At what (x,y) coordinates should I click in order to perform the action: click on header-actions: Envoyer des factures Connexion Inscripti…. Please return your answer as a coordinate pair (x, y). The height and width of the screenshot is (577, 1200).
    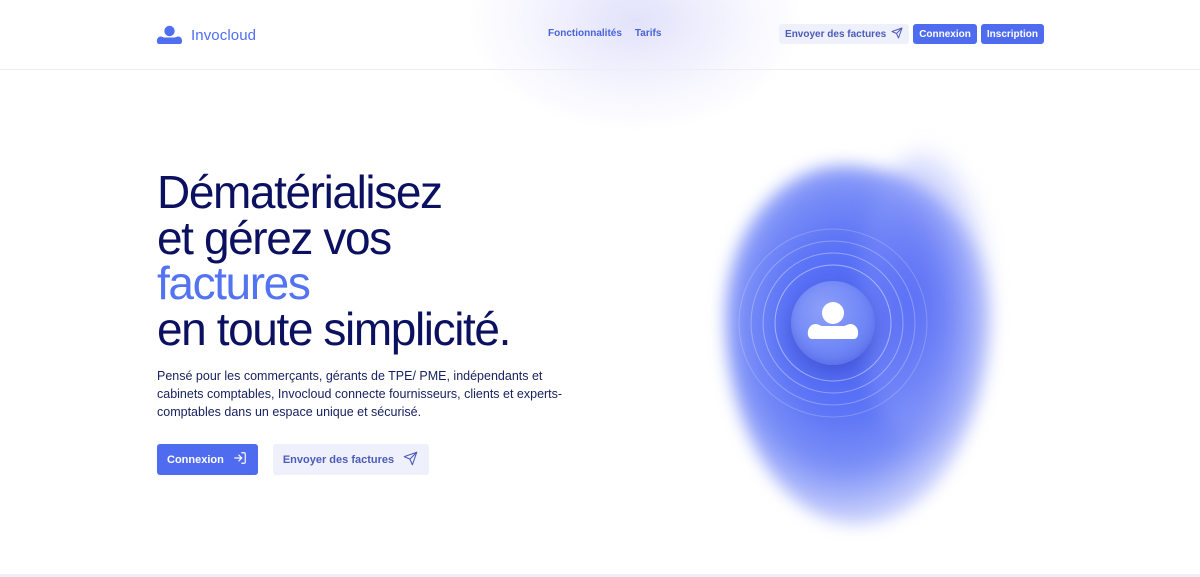
    Looking at the image, I should click on (911, 34).